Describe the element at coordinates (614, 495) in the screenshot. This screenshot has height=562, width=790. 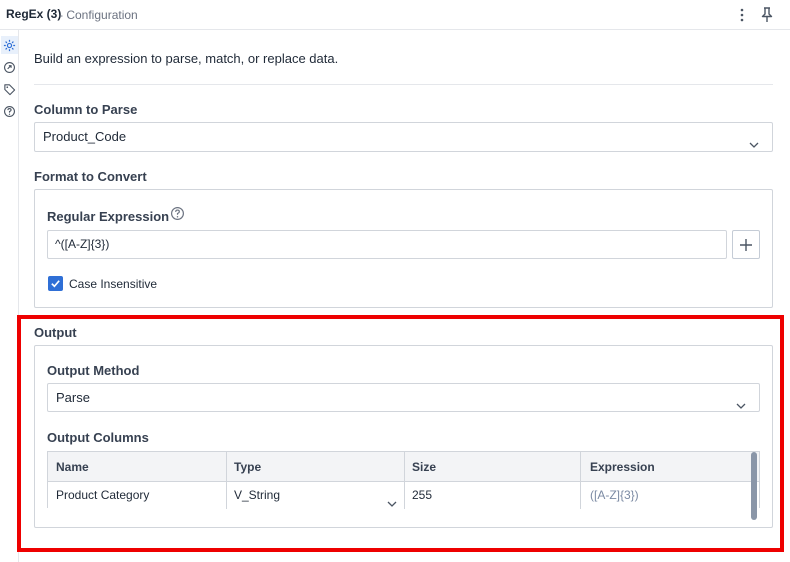
I see `cell-expression: ([A-Z]{3})` at that location.